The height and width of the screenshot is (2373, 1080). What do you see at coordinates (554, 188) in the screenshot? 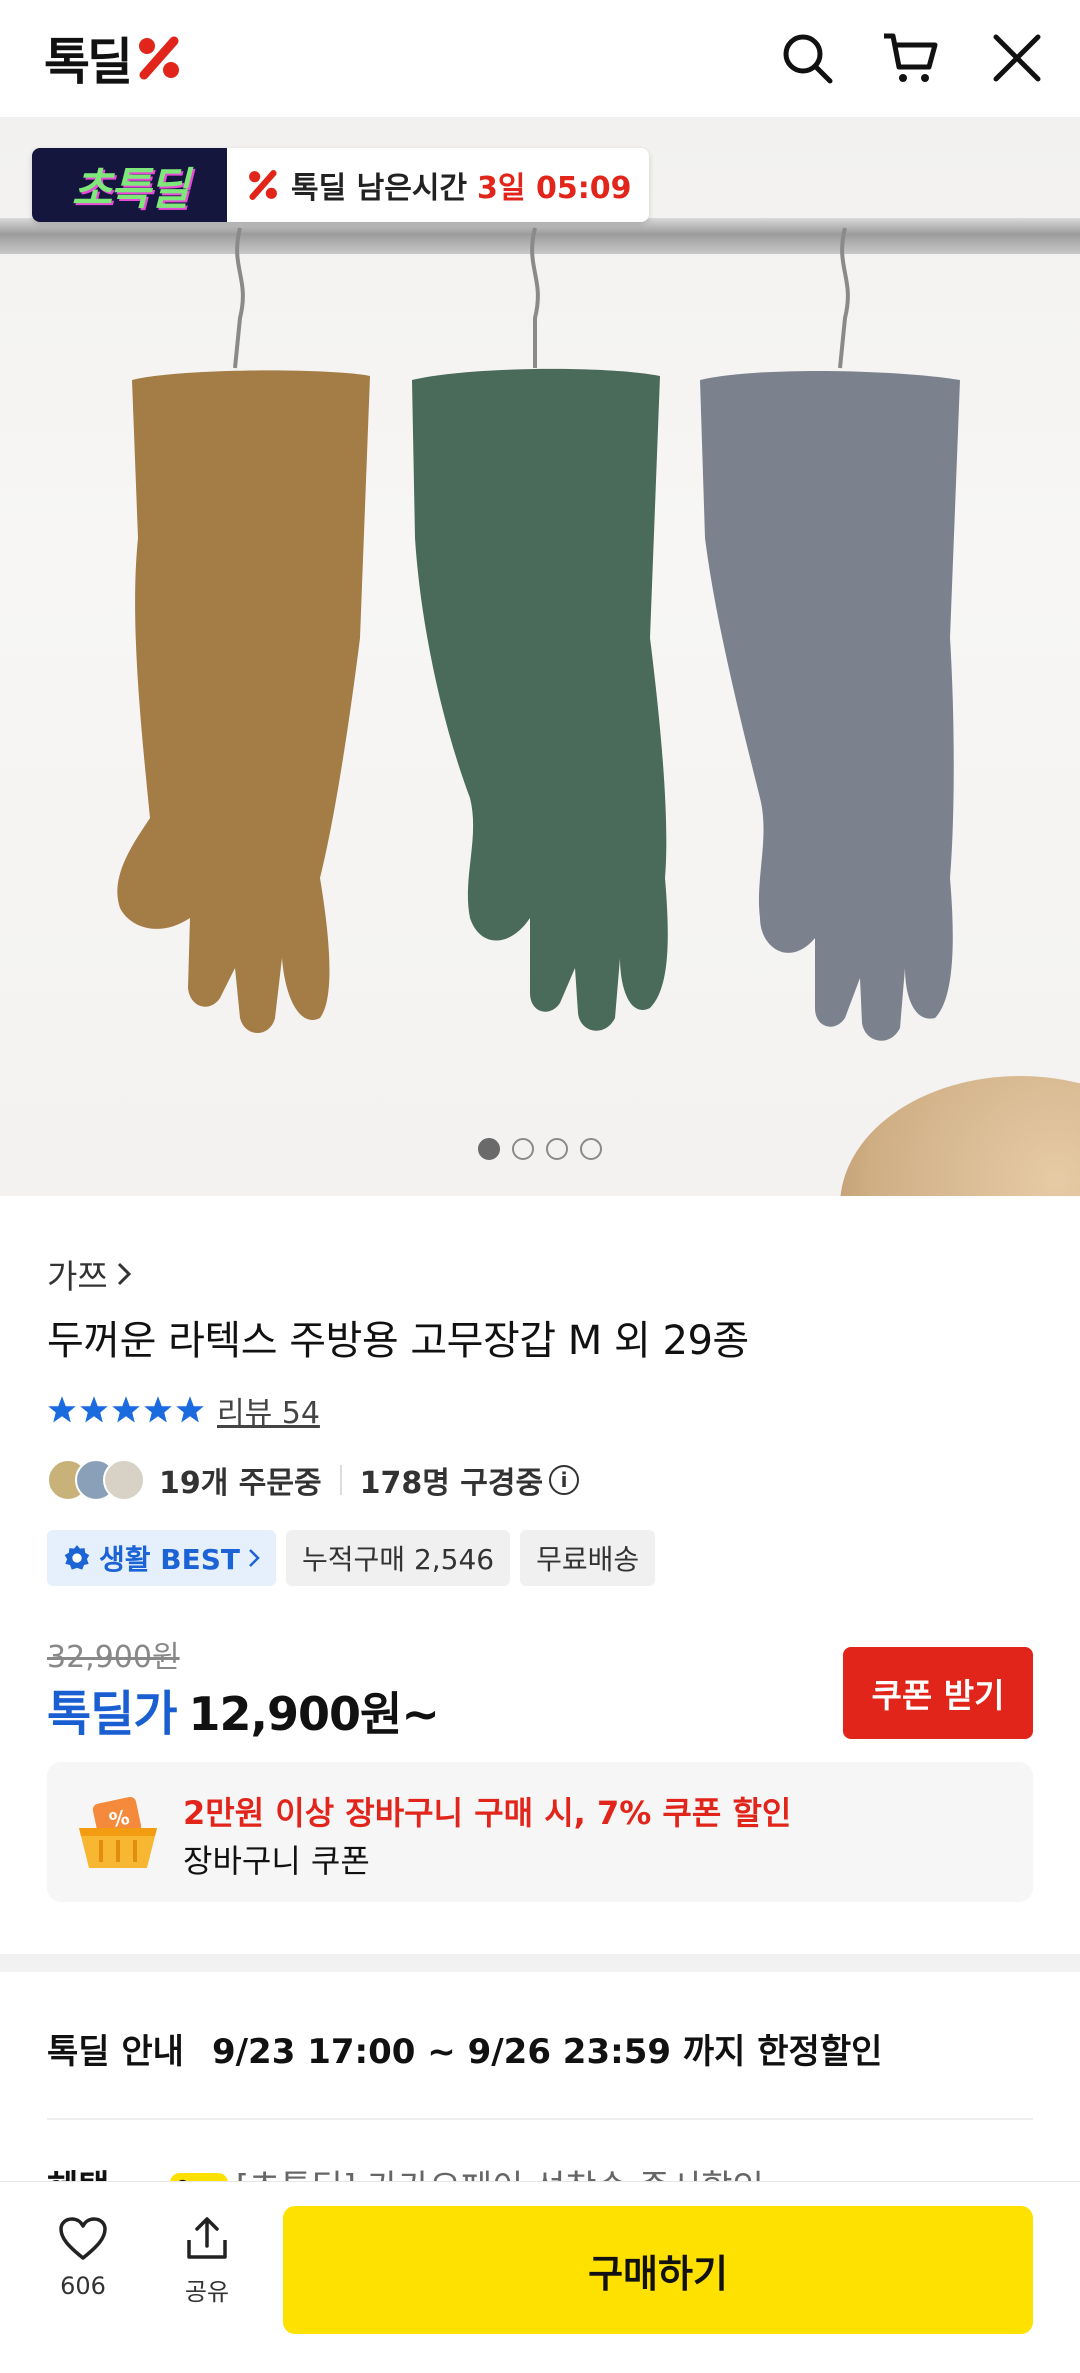
I see `timer-value: 3일 05:09` at bounding box center [554, 188].